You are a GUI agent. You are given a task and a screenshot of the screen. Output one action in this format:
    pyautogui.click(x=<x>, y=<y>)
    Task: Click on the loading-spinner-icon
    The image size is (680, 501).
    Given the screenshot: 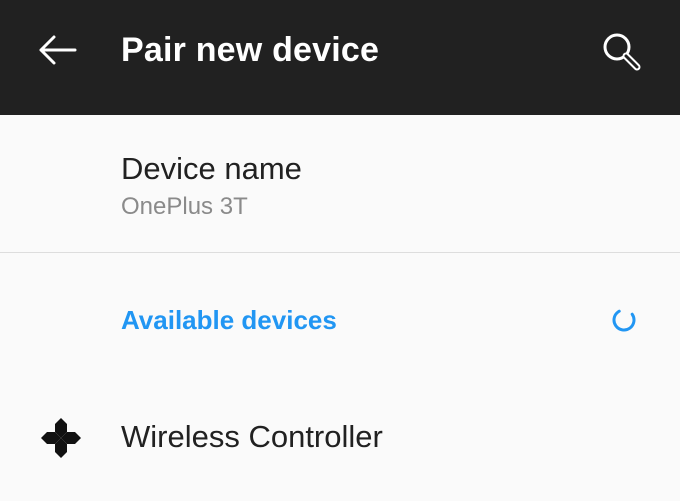 What is the action you would take?
    pyautogui.click(x=624, y=320)
    